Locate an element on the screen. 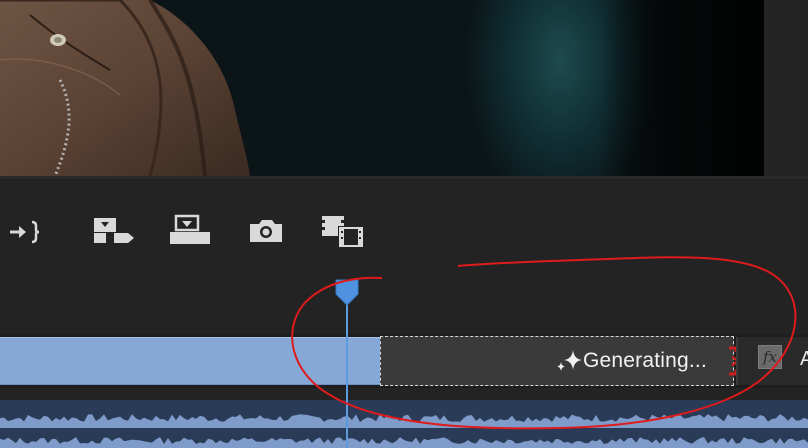 The width and height of the screenshot is (808, 448). playhead-handle is located at coordinates (347, 292).